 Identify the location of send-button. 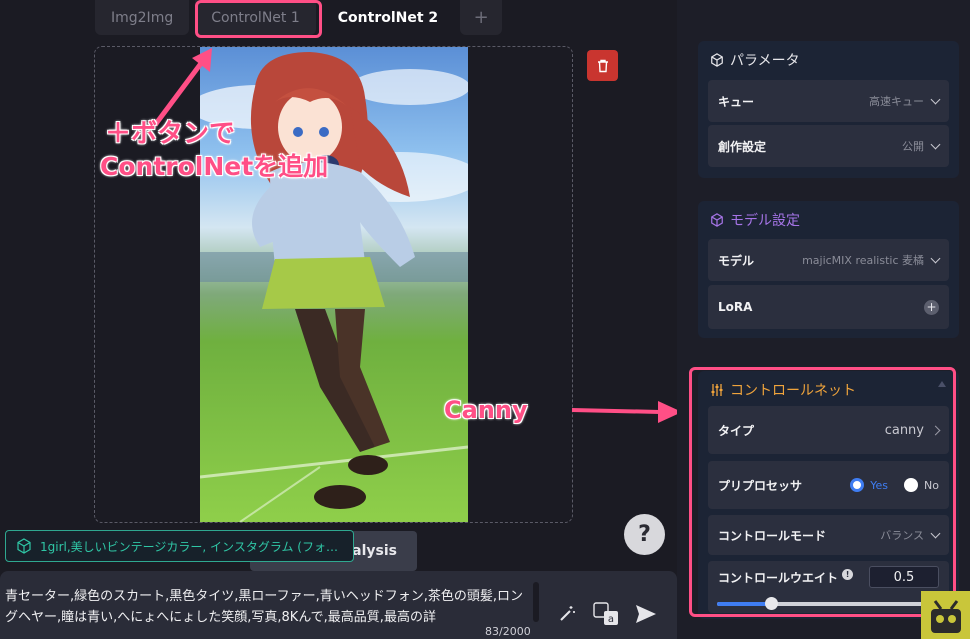
(646, 614).